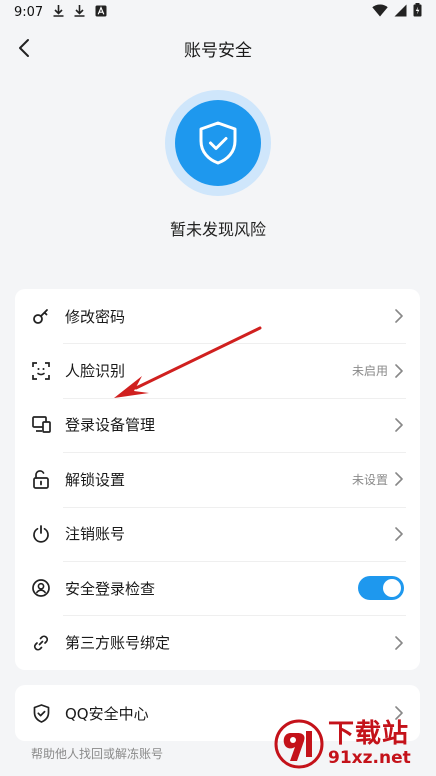  Describe the element at coordinates (217, 229) in the screenshot. I see `security-status-text: 暂未发现风险` at that location.